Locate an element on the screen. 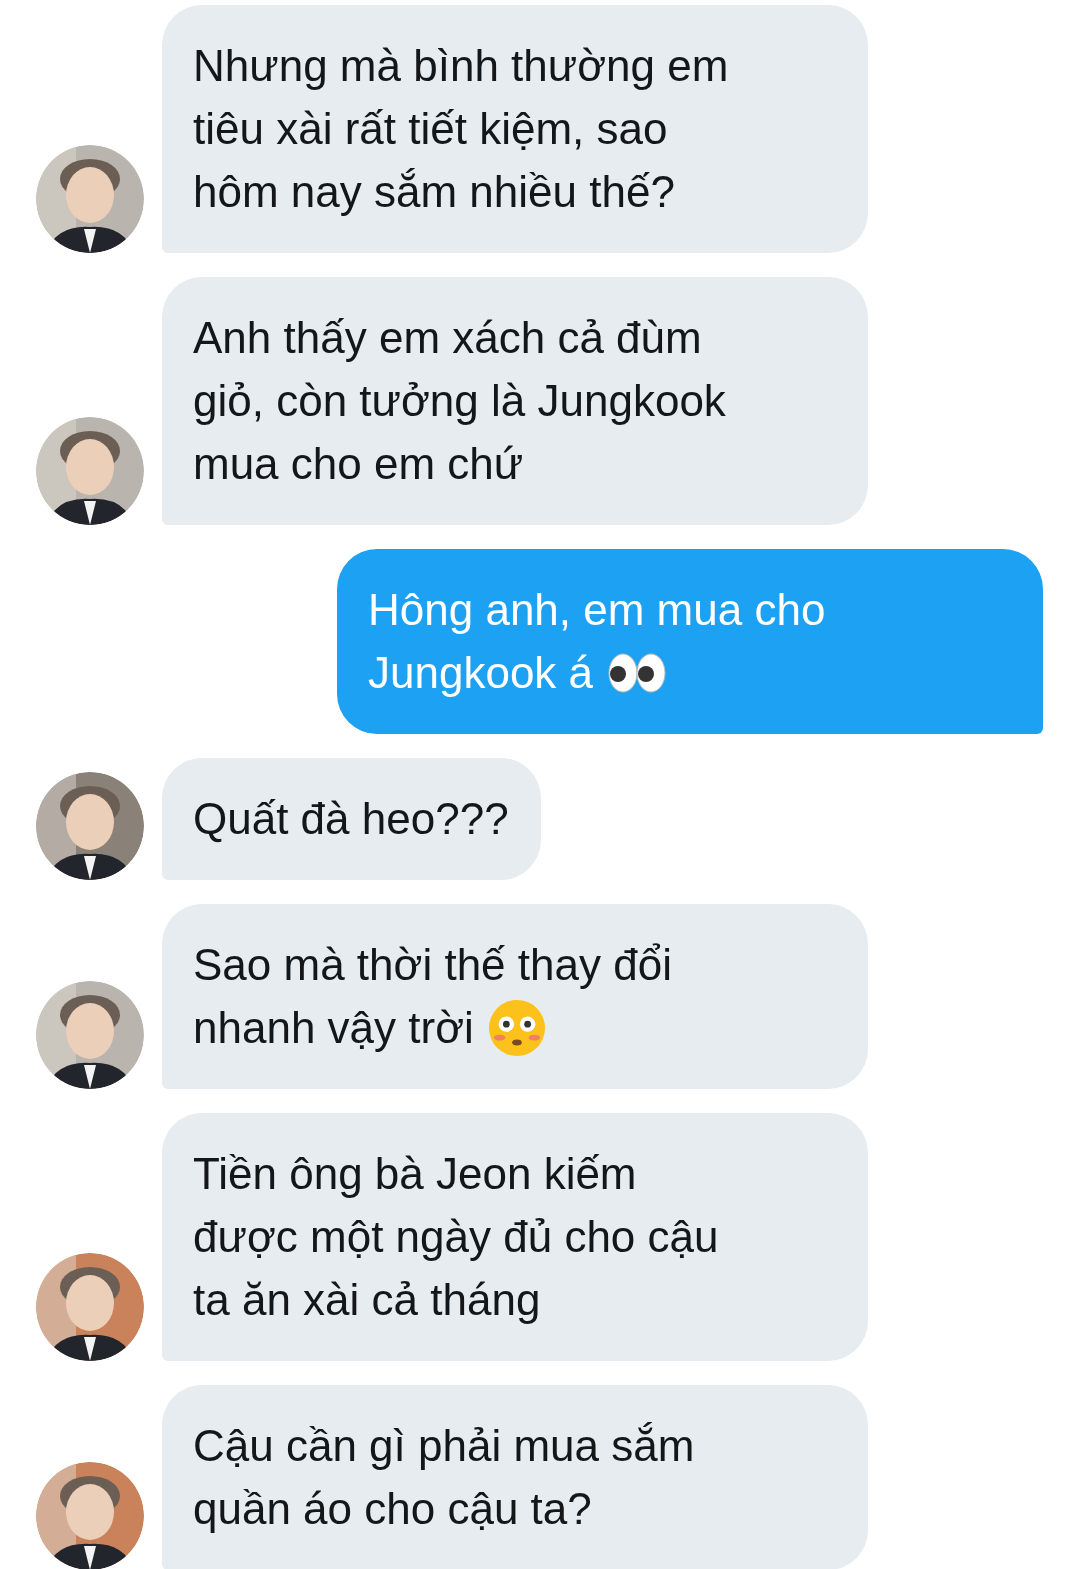  message-text: Jungkook á is located at coordinates (481, 673).